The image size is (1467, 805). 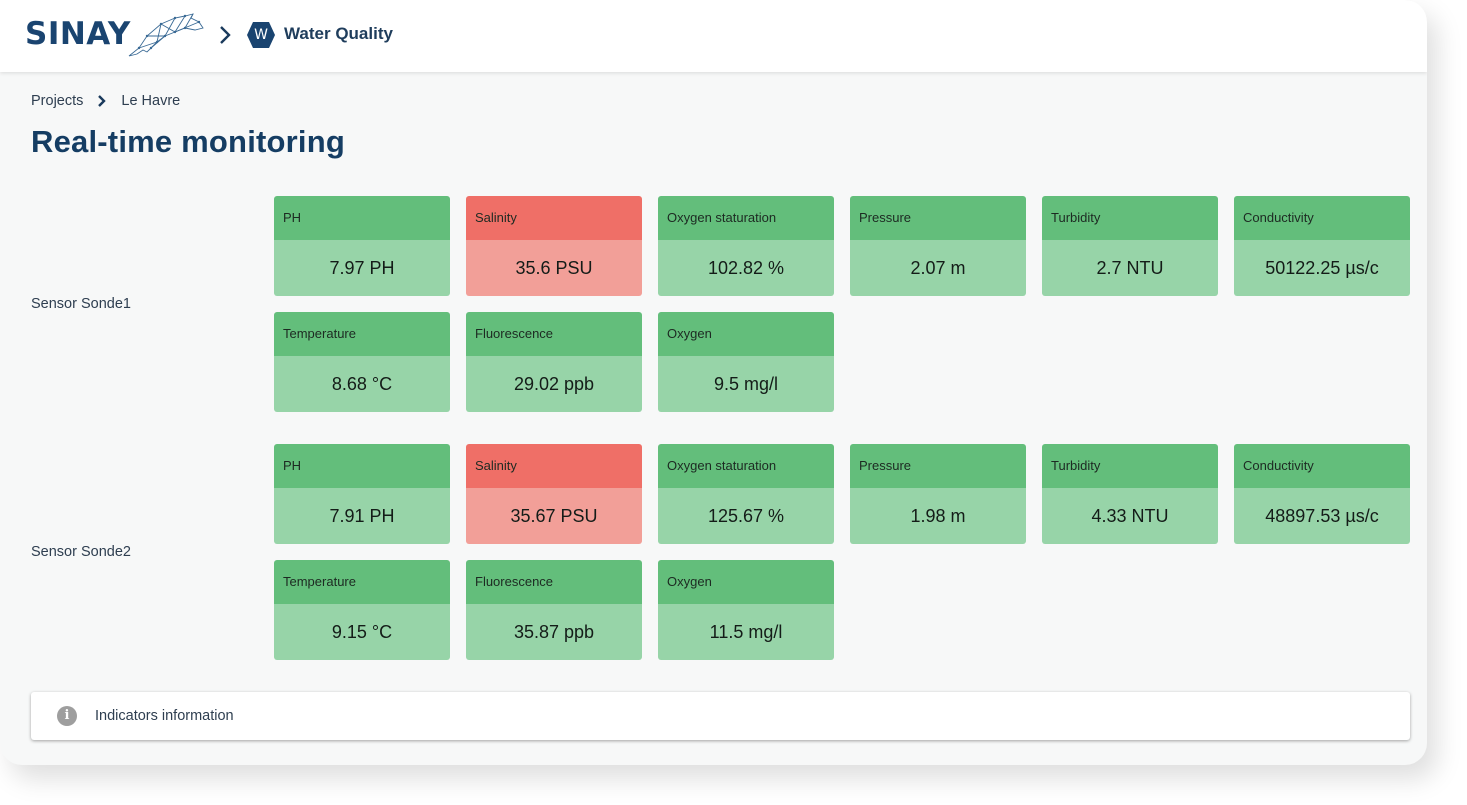 What do you see at coordinates (81, 552) in the screenshot?
I see `sensor-label: Sensor Sonde2` at bounding box center [81, 552].